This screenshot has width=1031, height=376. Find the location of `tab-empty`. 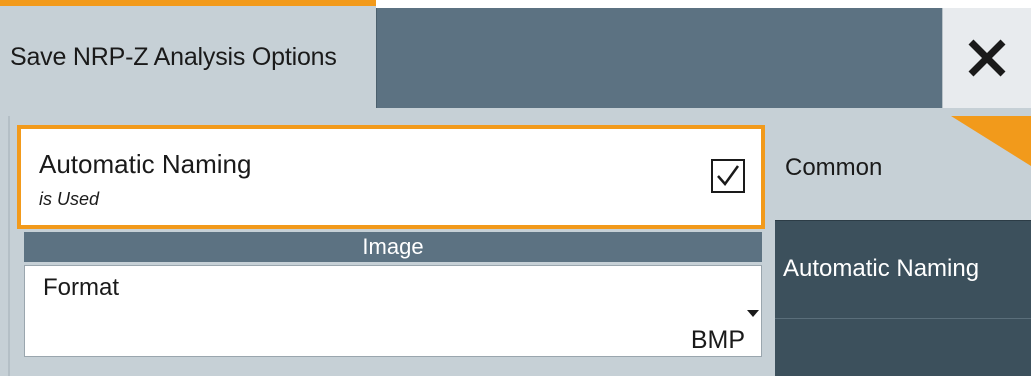

tab-empty is located at coordinates (903, 347).